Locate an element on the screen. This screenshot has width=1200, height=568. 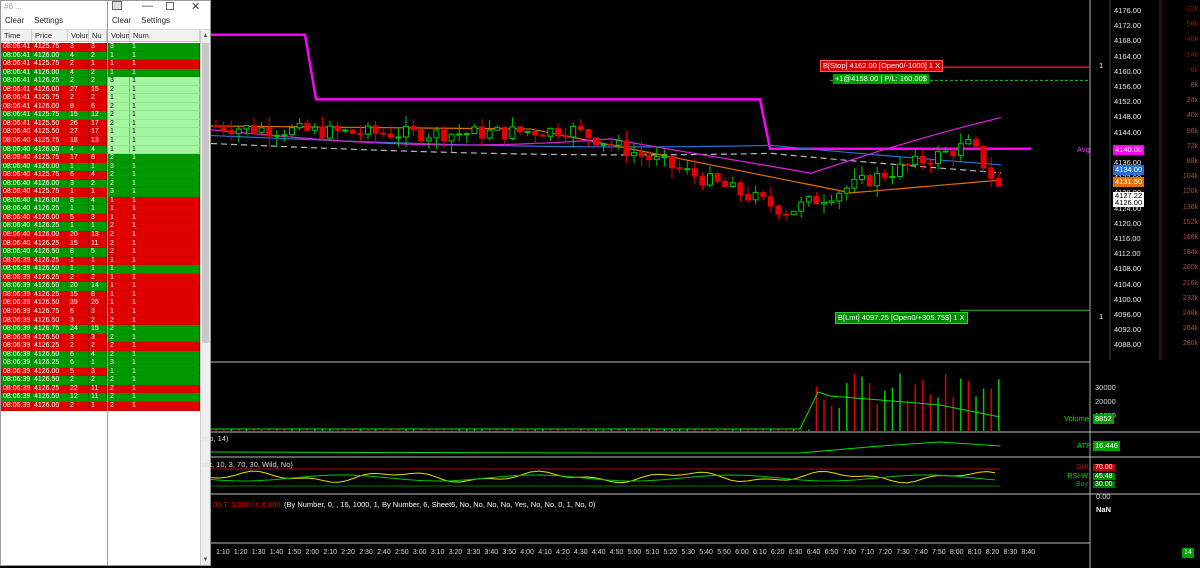
trade-row: 08:06:40 4126.25 1 1 is located at coordinates (54, 227).